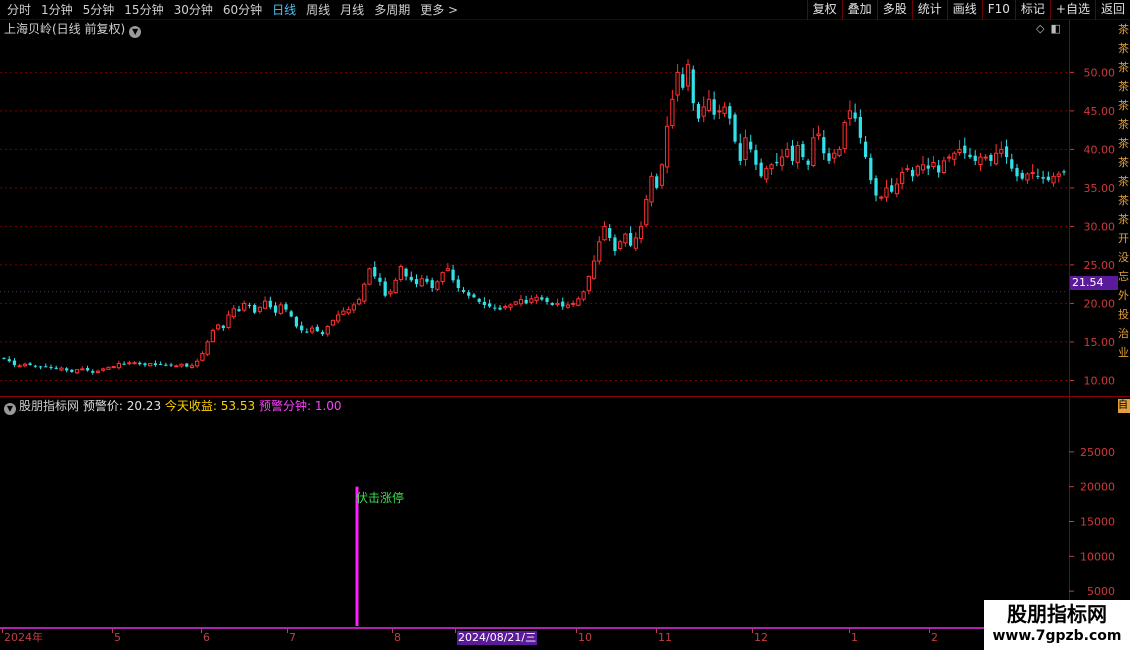  What do you see at coordinates (57, 10) in the screenshot?
I see `period-tab-1: 1分钟` at bounding box center [57, 10].